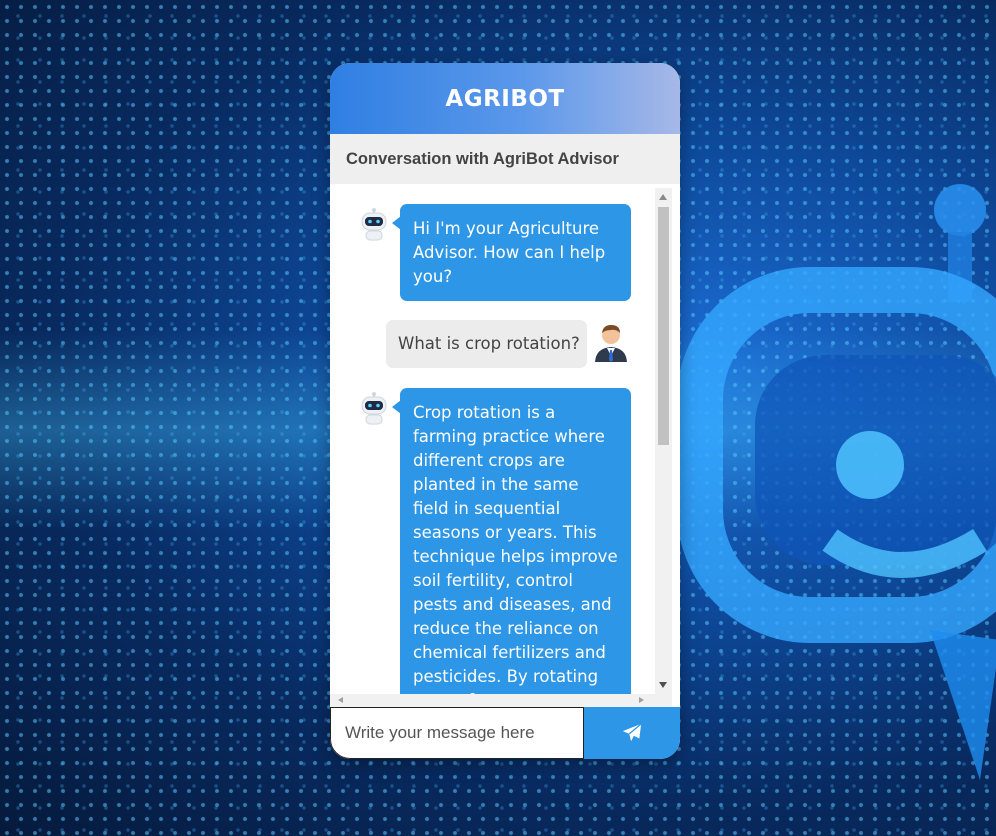 This screenshot has height=836, width=996. Describe the element at coordinates (457, 733) in the screenshot. I see `message-input` at that location.